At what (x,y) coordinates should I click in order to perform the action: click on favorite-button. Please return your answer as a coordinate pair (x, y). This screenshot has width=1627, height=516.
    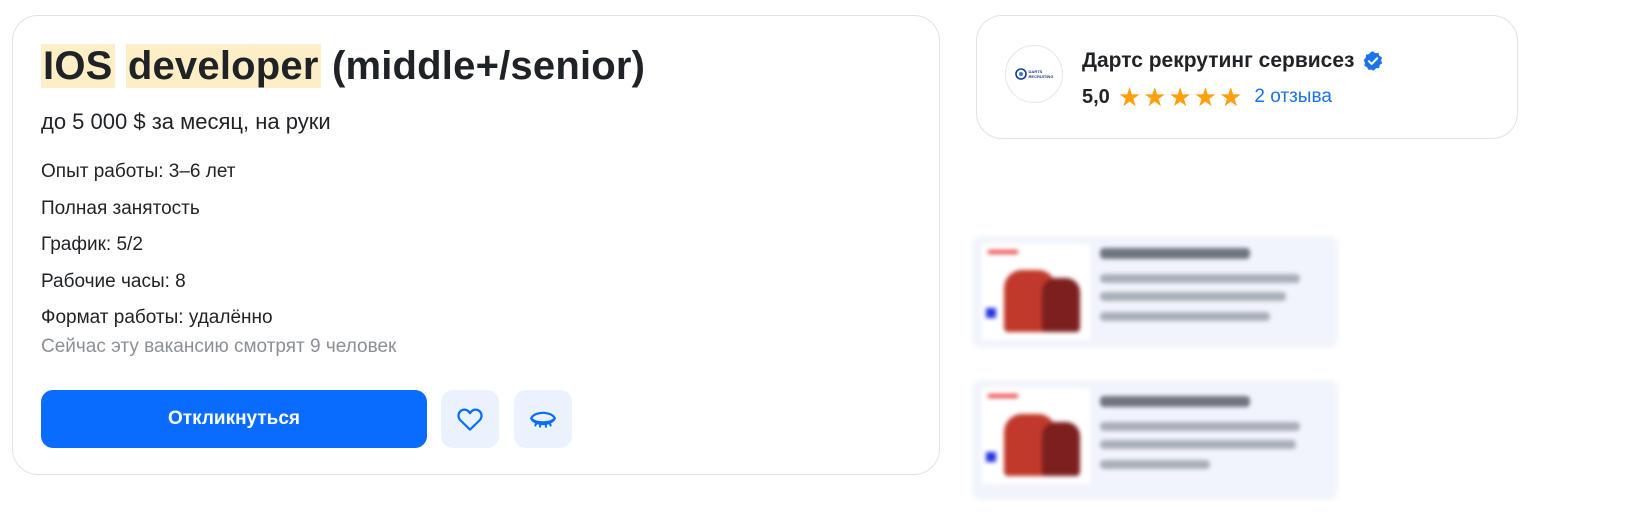
    Looking at the image, I should click on (470, 419).